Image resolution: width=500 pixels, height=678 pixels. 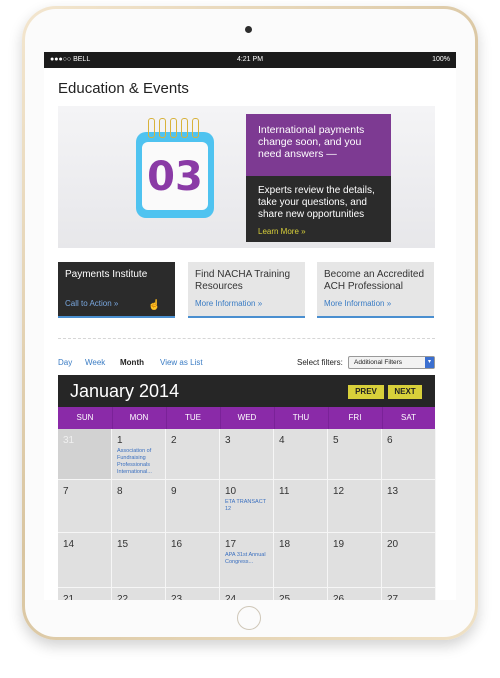 I want to click on day-number: 10, so click(x=231, y=491).